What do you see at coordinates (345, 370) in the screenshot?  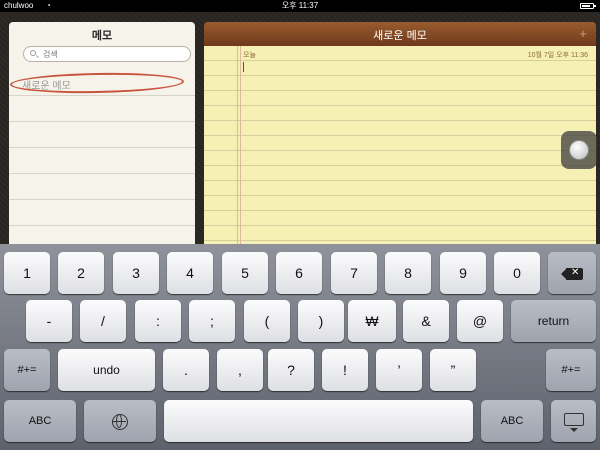 I see `key-exclamation: !` at bounding box center [345, 370].